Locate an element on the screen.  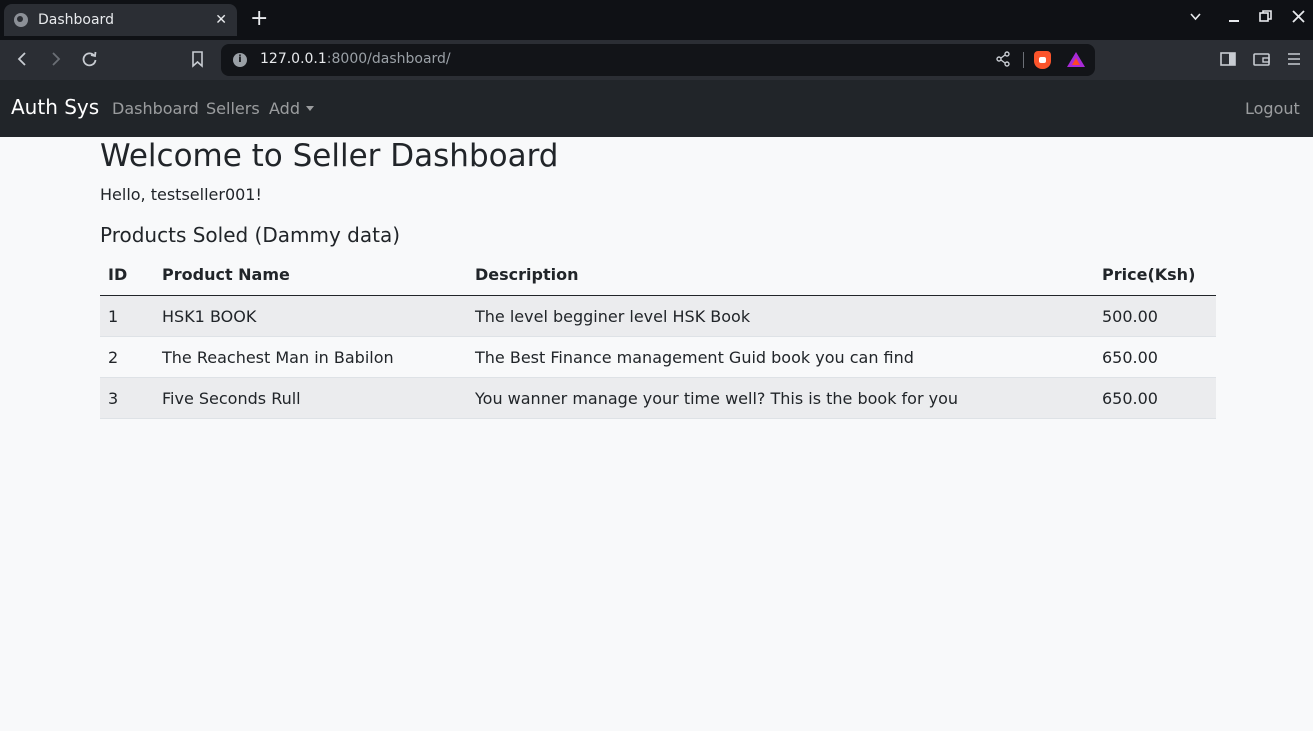
brand-link: Auth Sys is located at coordinates (55, 107).